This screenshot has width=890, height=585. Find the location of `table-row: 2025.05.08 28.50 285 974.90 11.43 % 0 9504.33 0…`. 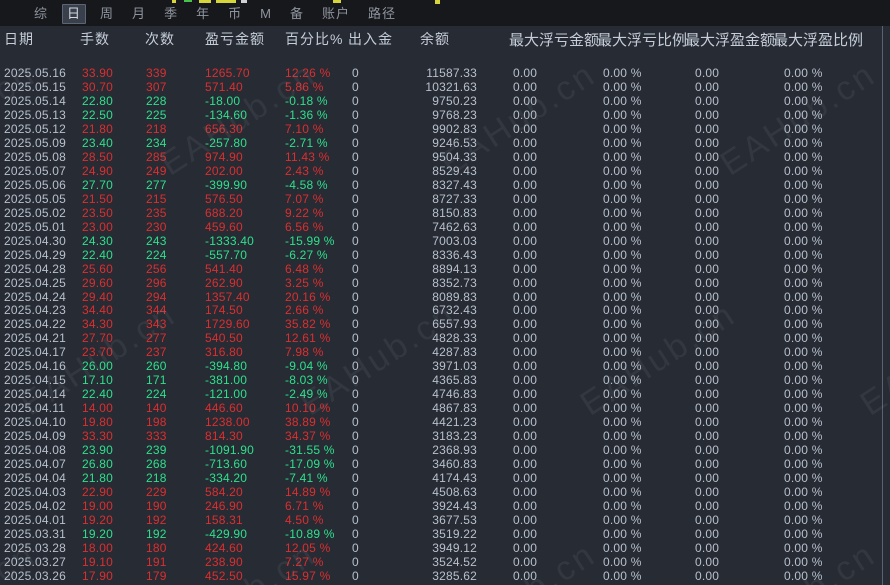

table-row: 2025.05.08 28.50 285 974.90 11.43 % 0 9504.33 0… is located at coordinates (445, 157).